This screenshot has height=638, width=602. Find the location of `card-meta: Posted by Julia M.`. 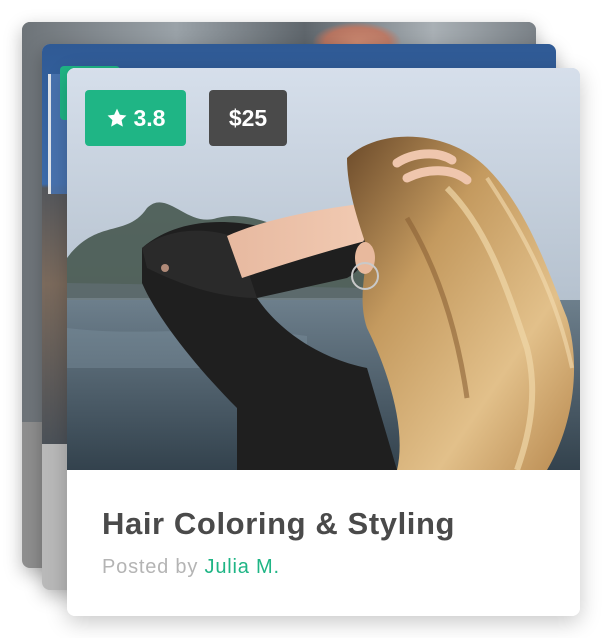

card-meta: Posted by Julia M. is located at coordinates (191, 567).